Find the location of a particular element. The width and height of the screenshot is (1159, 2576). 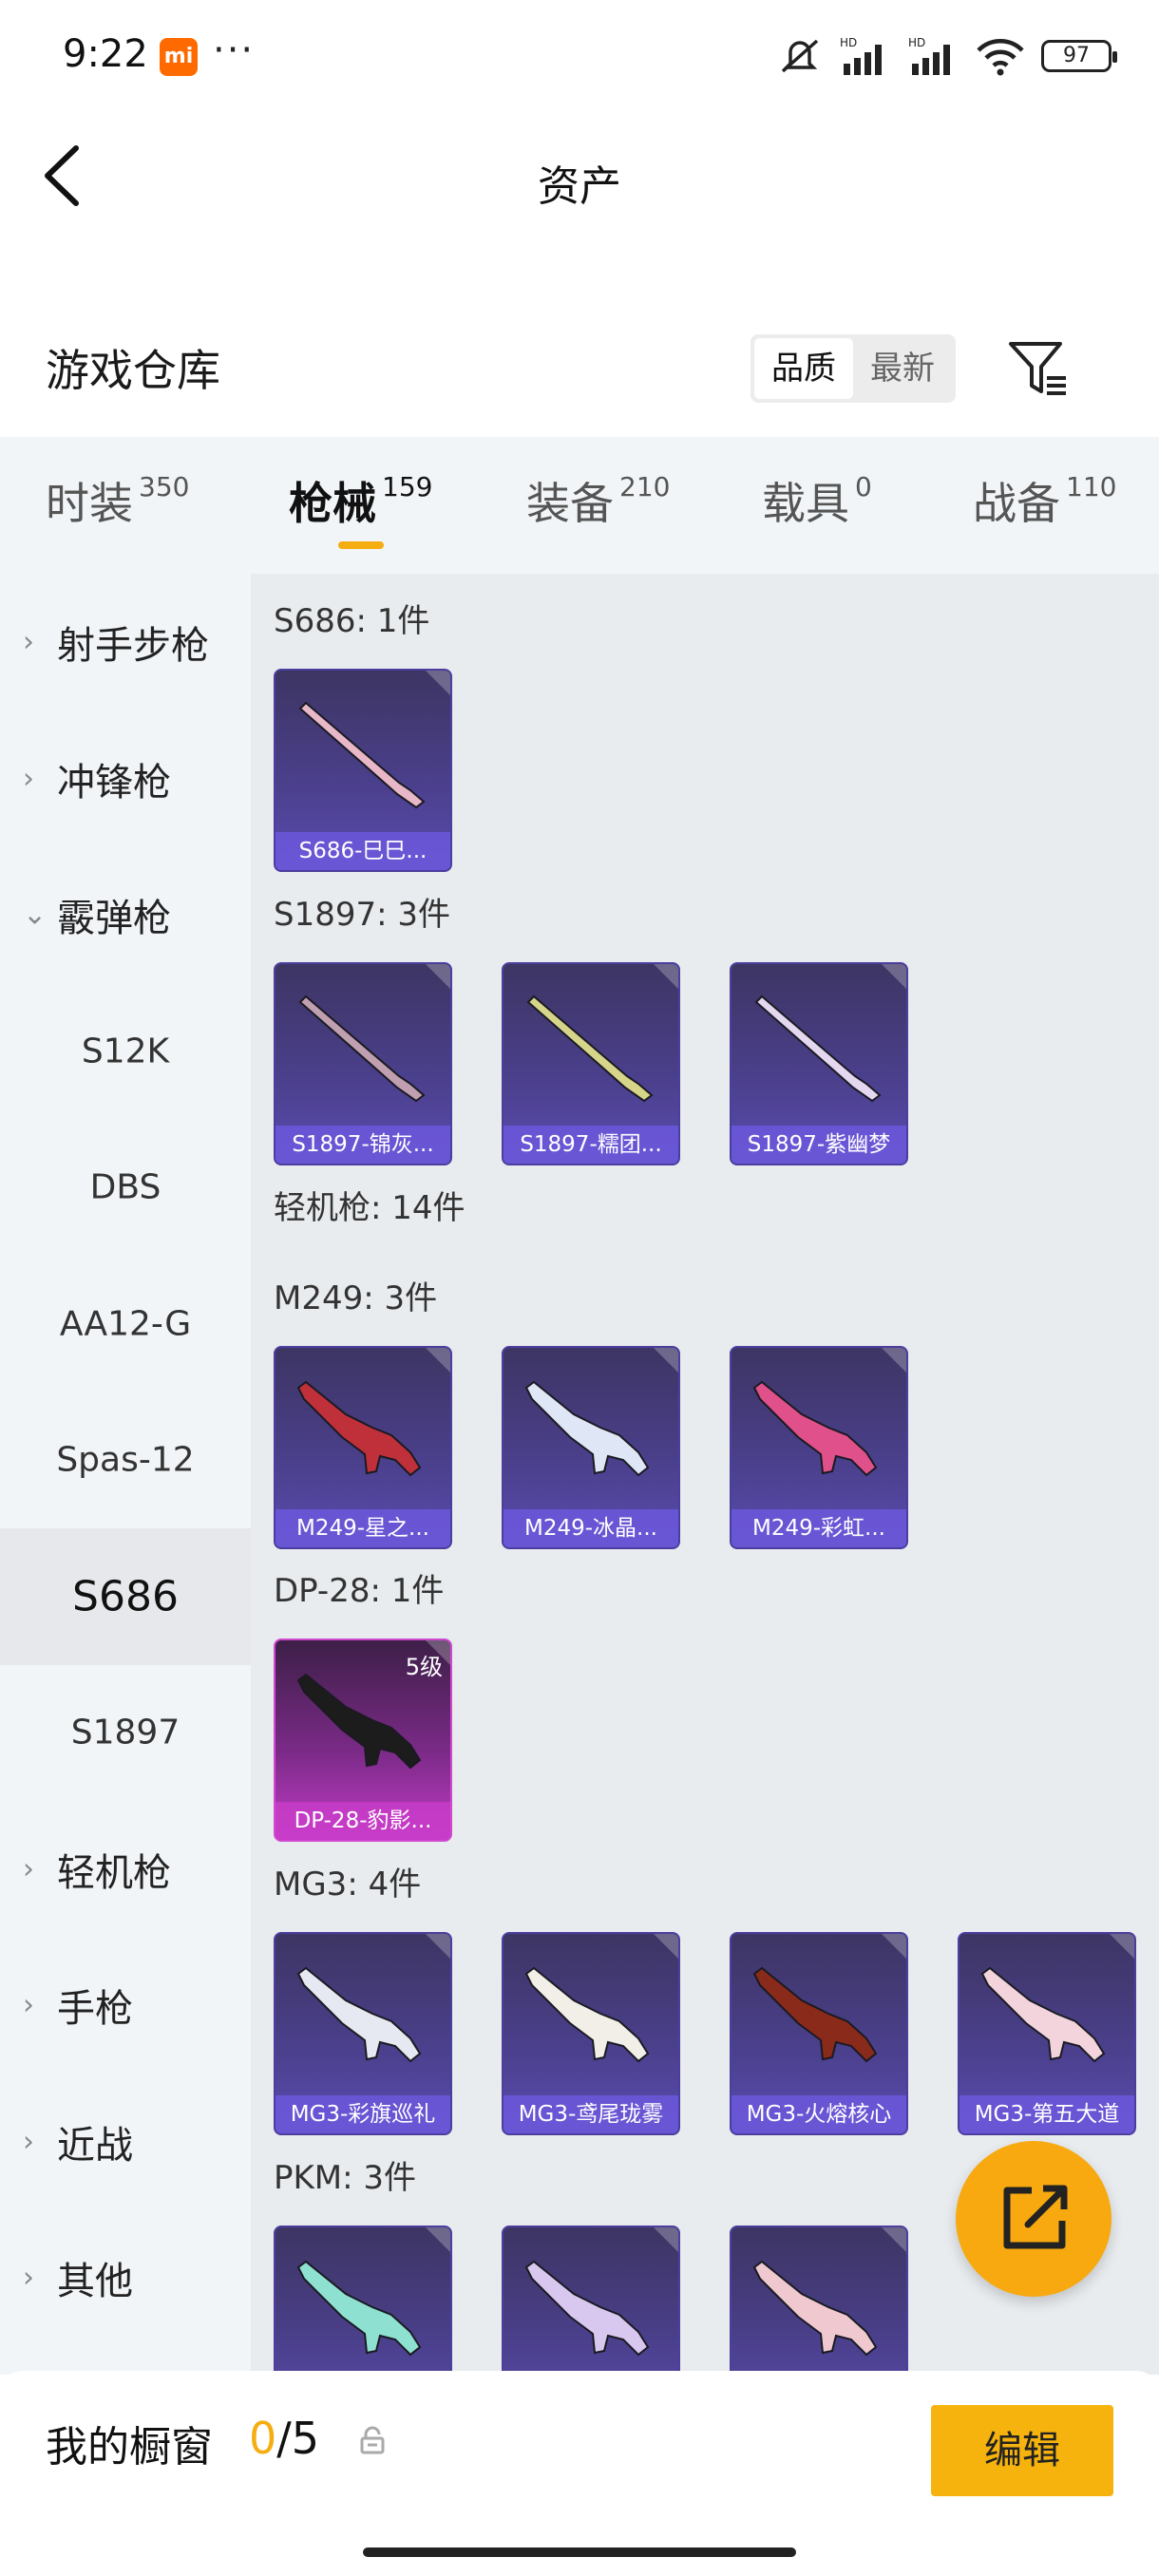

category-tabs: 时装 350 枪械 159 装备 210 载具 0 战备 110 is located at coordinates (579, 506).